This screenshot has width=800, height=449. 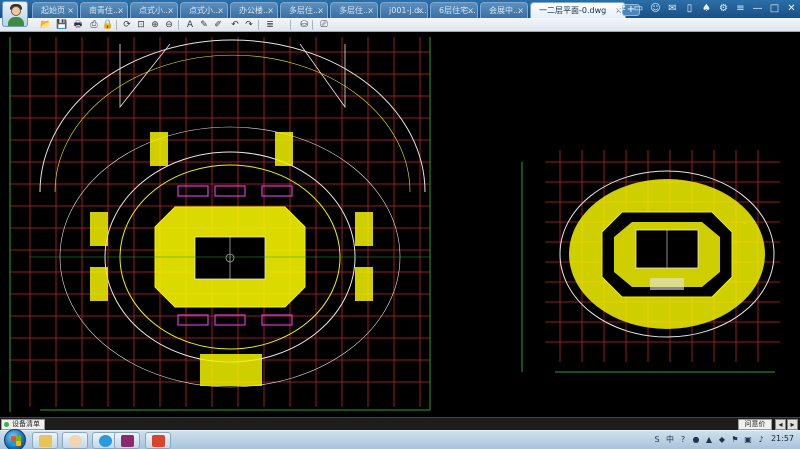 I want to click on tab-6: 多层住... ×, so click(x=354, y=10).